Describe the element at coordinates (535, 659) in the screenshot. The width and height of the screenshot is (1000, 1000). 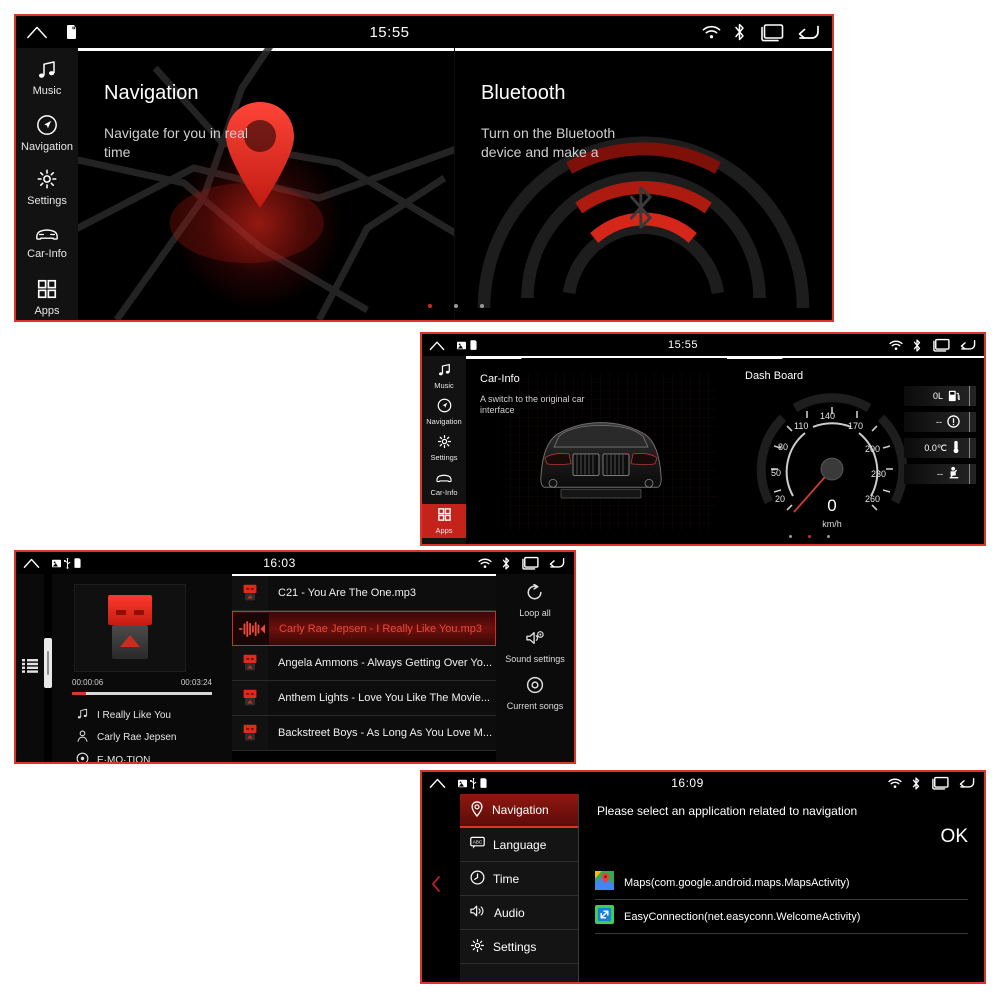
I see `option-label: Sound settings` at that location.